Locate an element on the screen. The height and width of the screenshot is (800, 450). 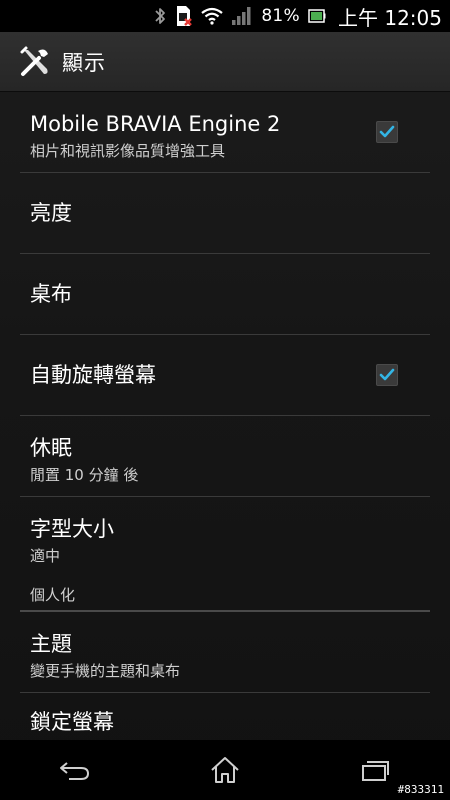
setting-title: 休眠 is located at coordinates (51, 447).